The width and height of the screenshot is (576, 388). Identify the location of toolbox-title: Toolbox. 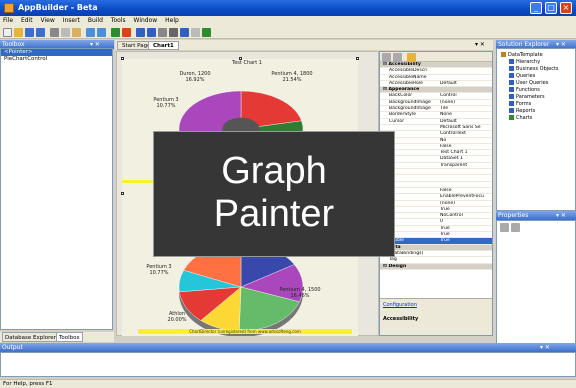
(13, 44).